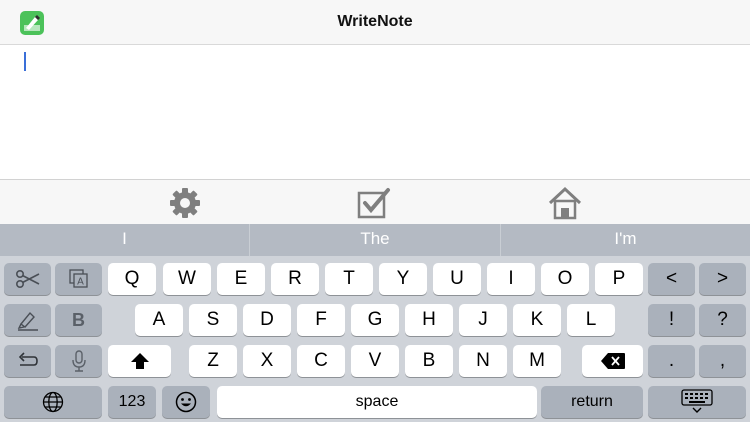  I want to click on hide-keyboard-key, so click(697, 402).